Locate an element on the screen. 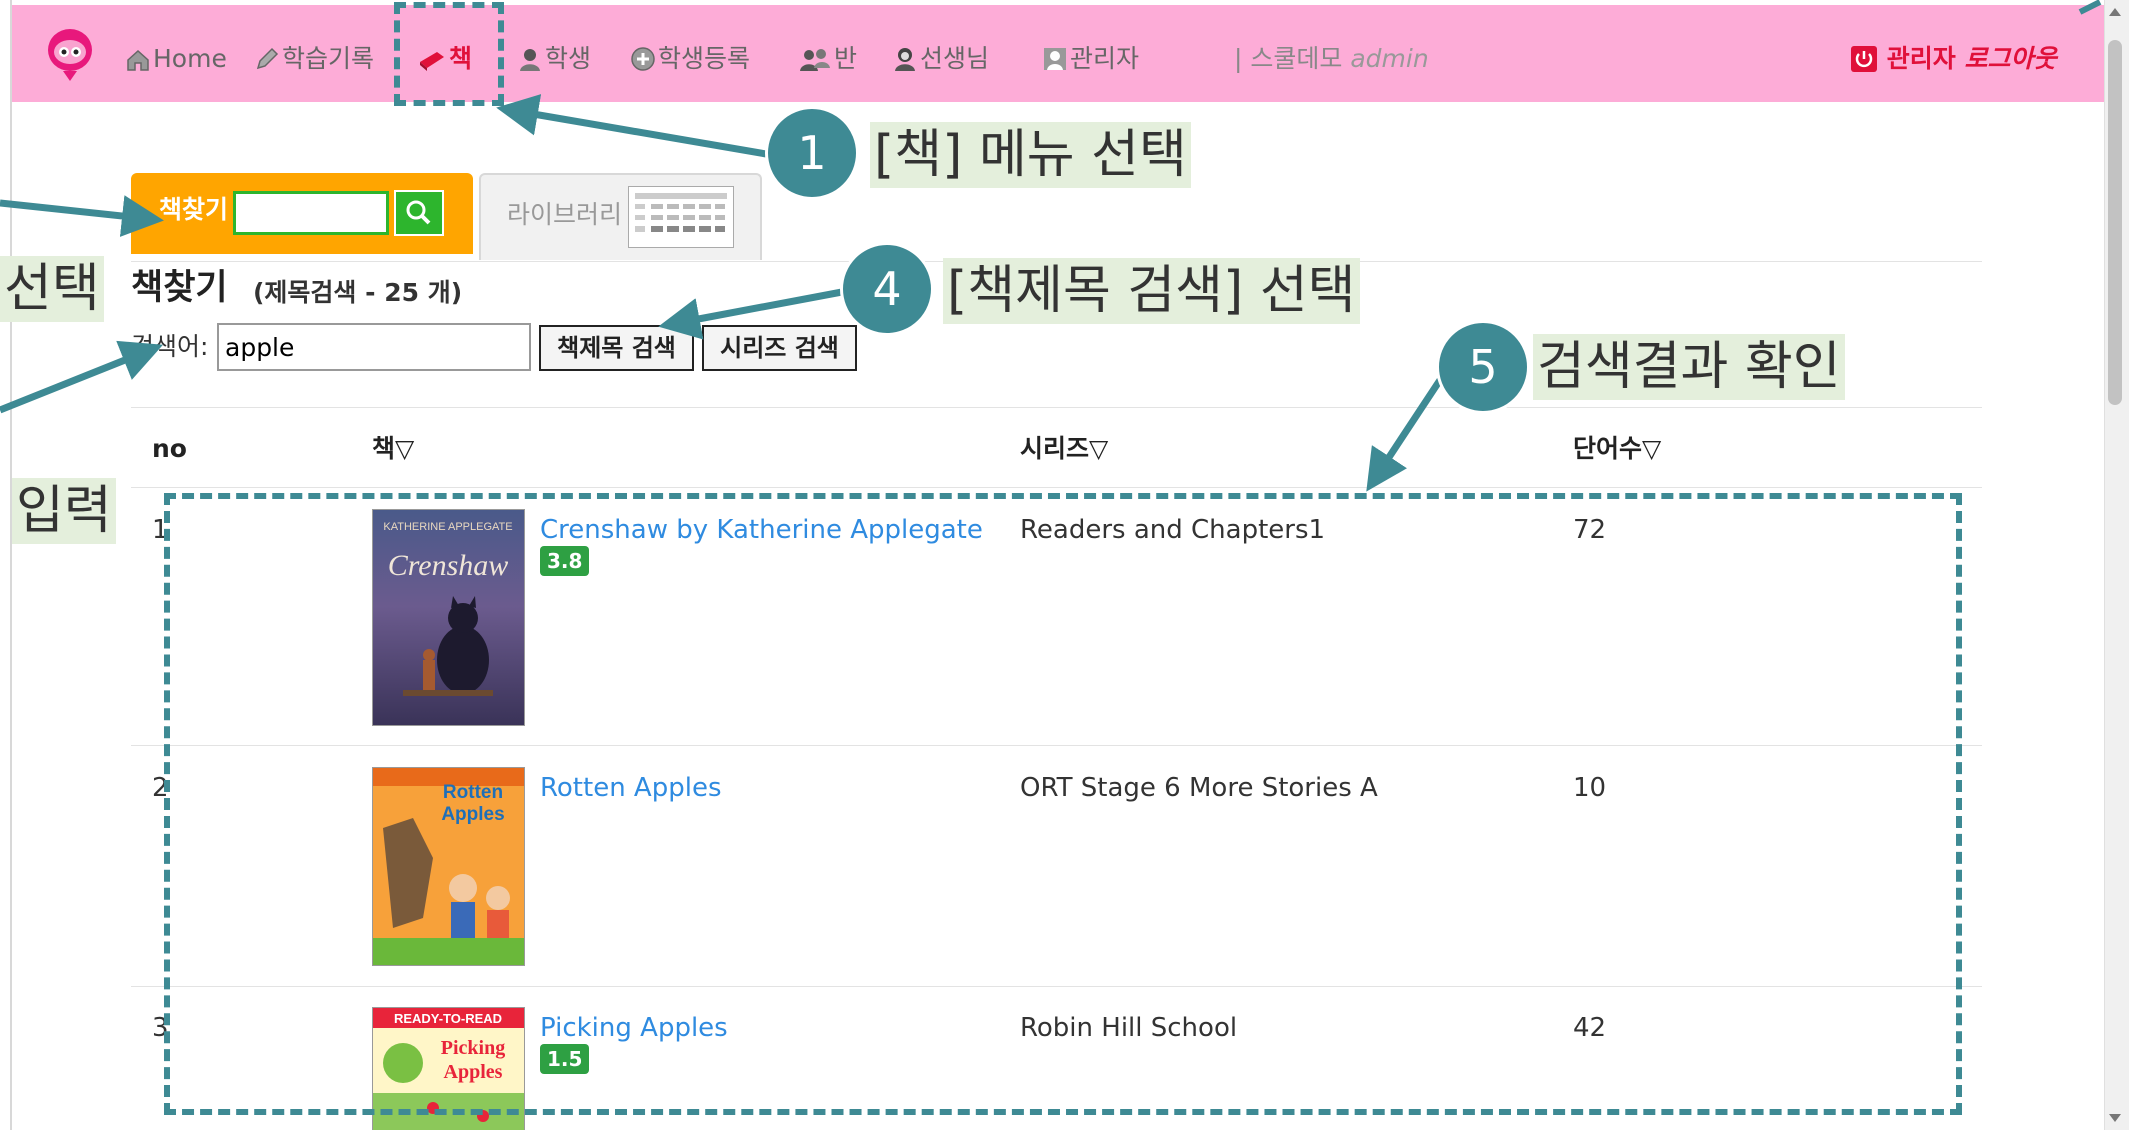  step-2-note: 선택 is located at coordinates (52, 289).